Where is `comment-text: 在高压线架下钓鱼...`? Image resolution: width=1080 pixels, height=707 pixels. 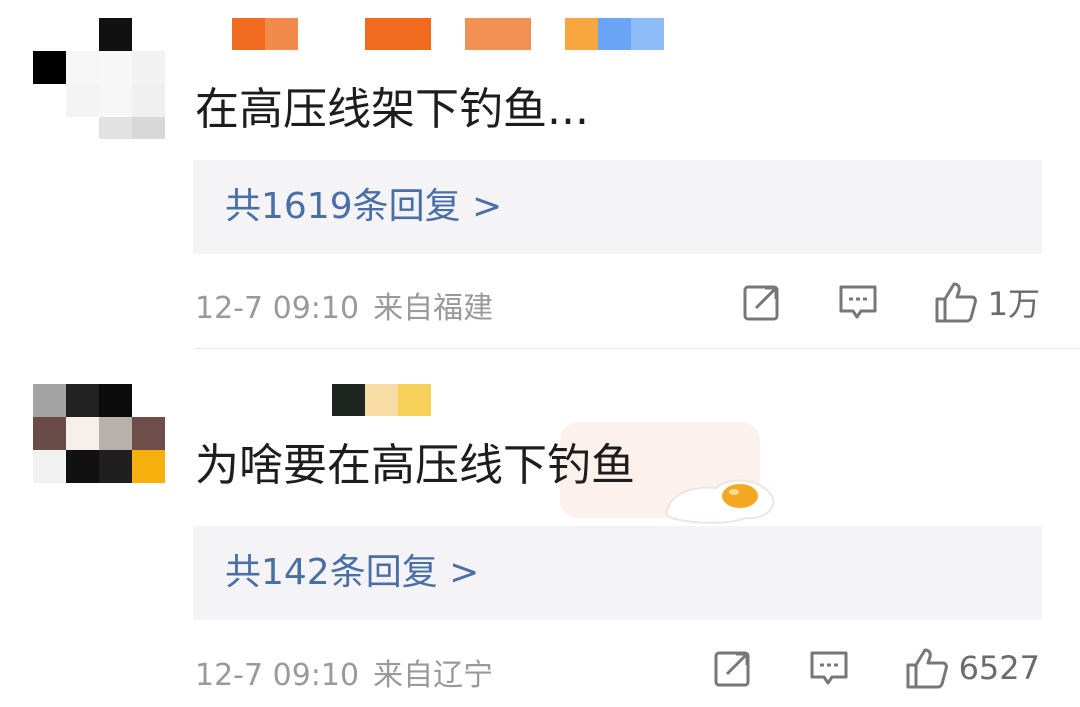
comment-text: 在高压线架下钓鱼... is located at coordinates (392, 109).